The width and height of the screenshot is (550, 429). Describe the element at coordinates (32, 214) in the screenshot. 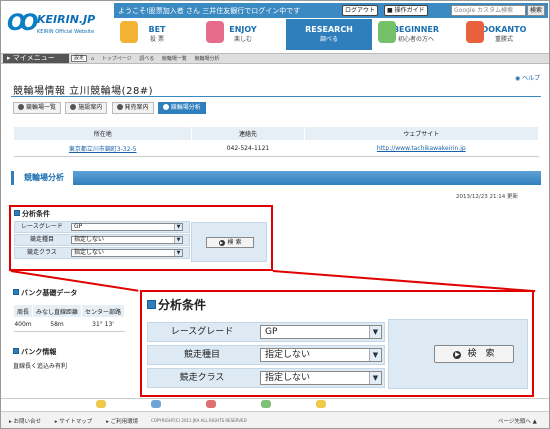

I see `analysis-title: 分析条件` at that location.